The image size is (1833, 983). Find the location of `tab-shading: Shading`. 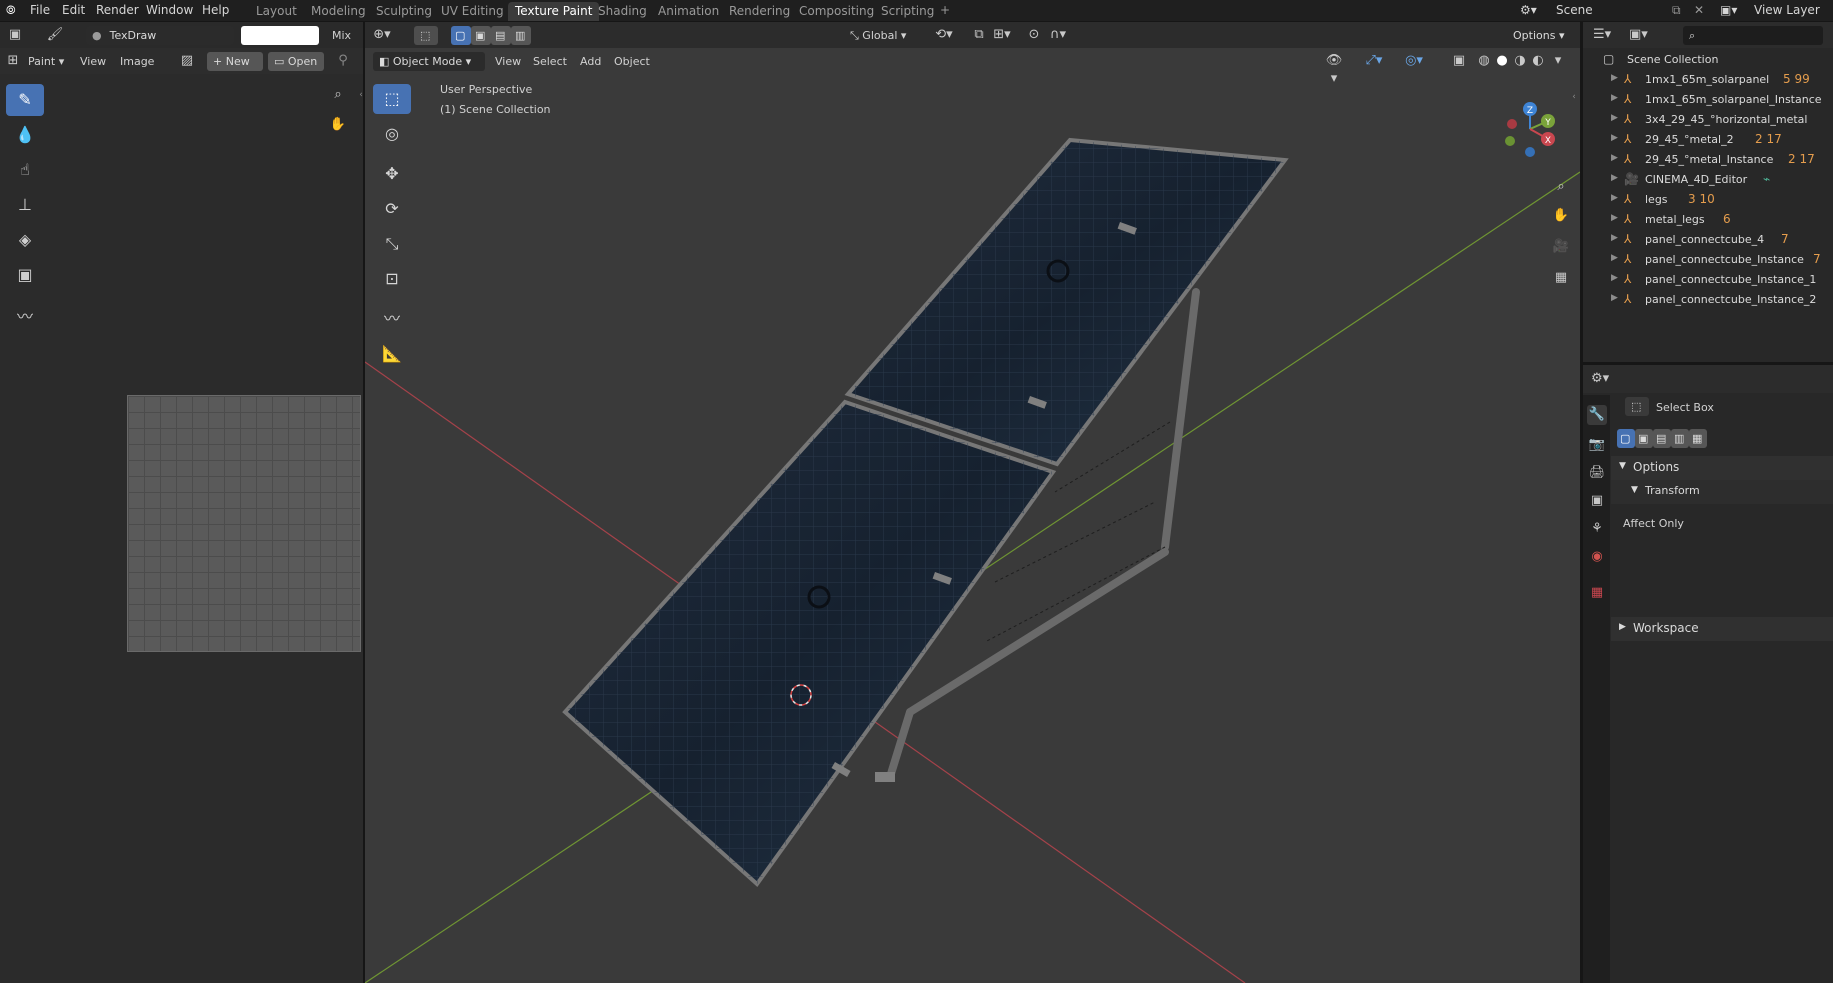

tab-shading: Shading is located at coordinates (622, 11).